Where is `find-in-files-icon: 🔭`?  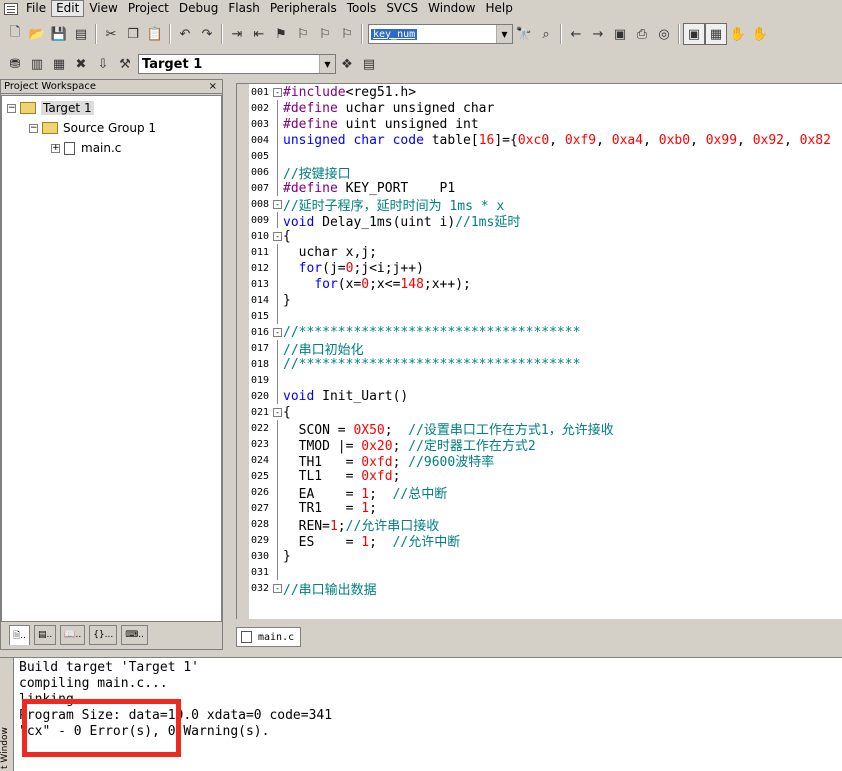 find-in-files-icon: 🔭 is located at coordinates (524, 34).